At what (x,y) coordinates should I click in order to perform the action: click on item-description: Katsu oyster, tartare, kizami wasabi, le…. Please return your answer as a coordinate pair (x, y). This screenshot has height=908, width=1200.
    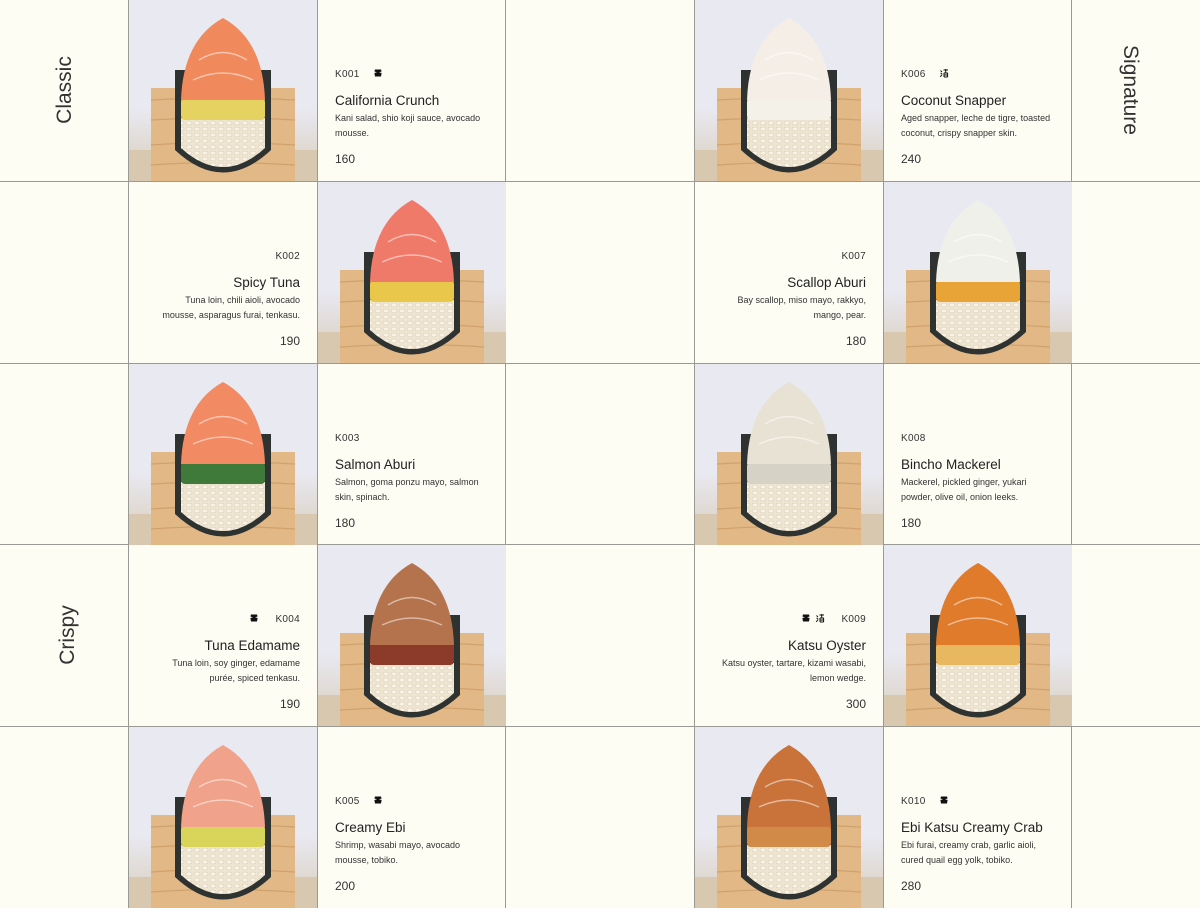
    Looking at the image, I should click on (793, 670).